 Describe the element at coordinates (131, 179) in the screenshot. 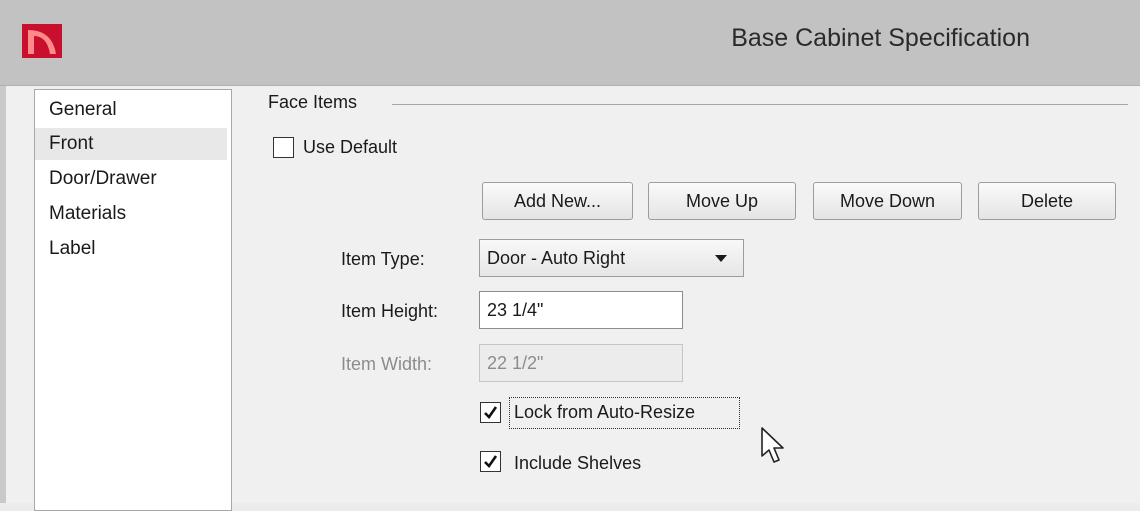

I see `nav-item-door-drawer: Door/Drawer` at that location.